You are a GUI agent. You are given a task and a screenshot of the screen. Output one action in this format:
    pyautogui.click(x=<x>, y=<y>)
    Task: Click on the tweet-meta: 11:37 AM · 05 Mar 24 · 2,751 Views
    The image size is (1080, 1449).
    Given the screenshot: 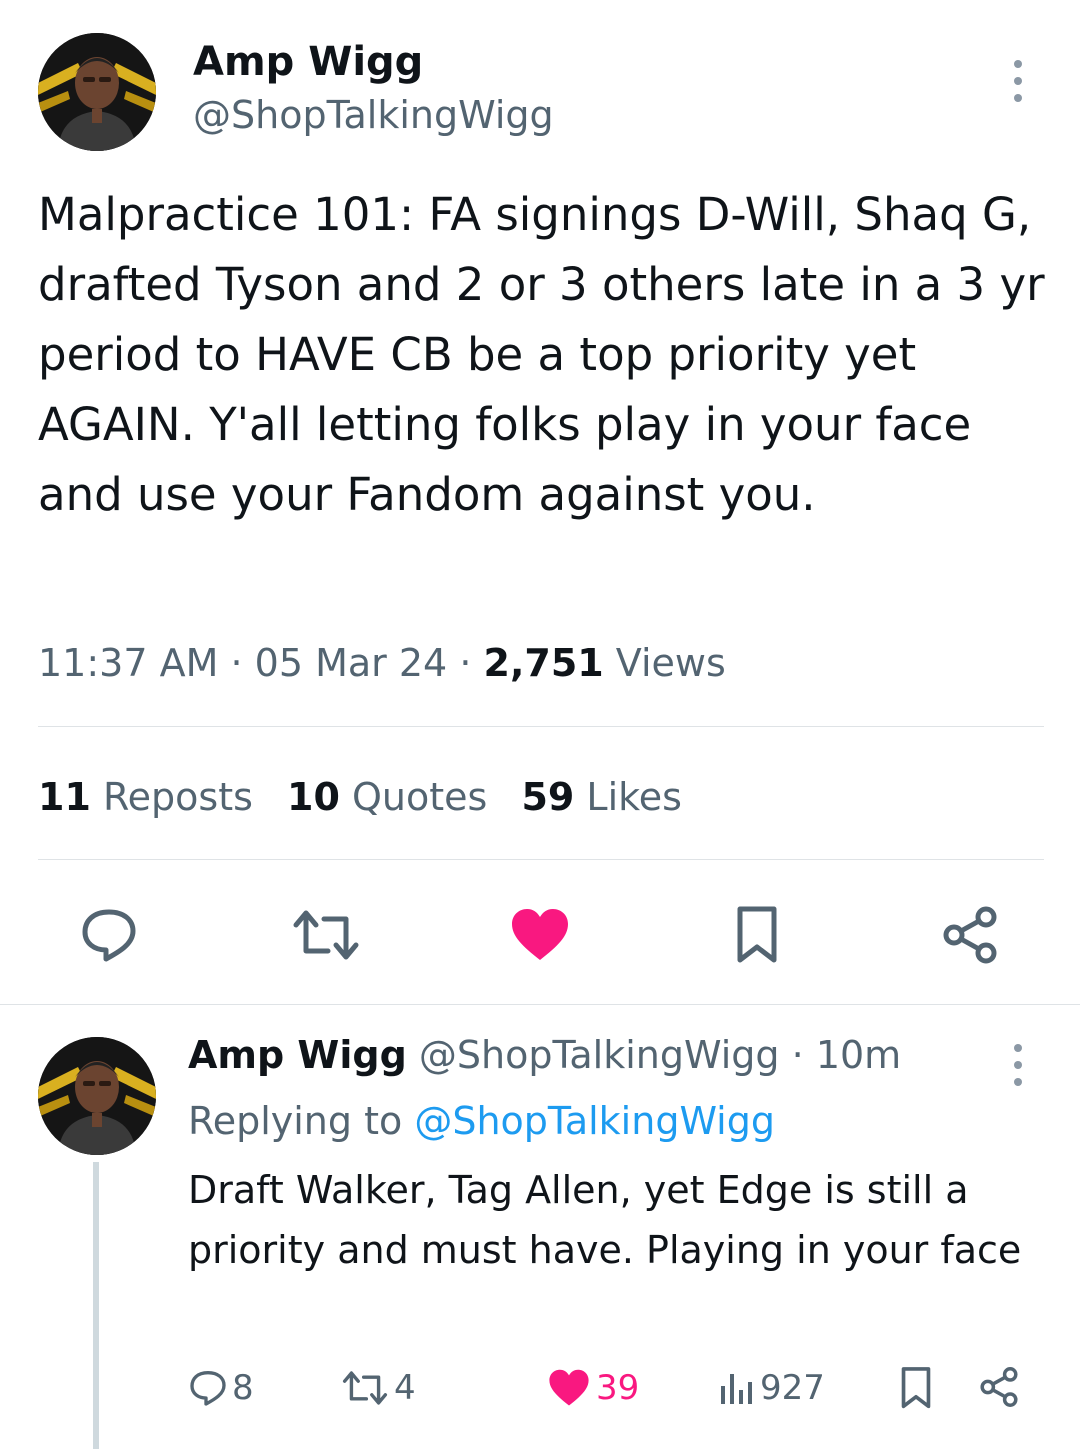 What is the action you would take?
    pyautogui.click(x=382, y=663)
    